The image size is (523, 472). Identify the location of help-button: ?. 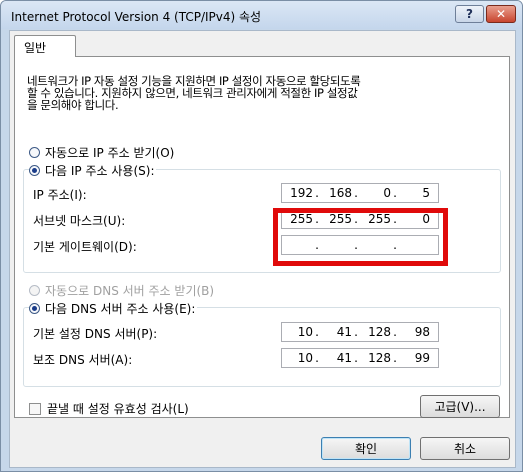
(469, 14).